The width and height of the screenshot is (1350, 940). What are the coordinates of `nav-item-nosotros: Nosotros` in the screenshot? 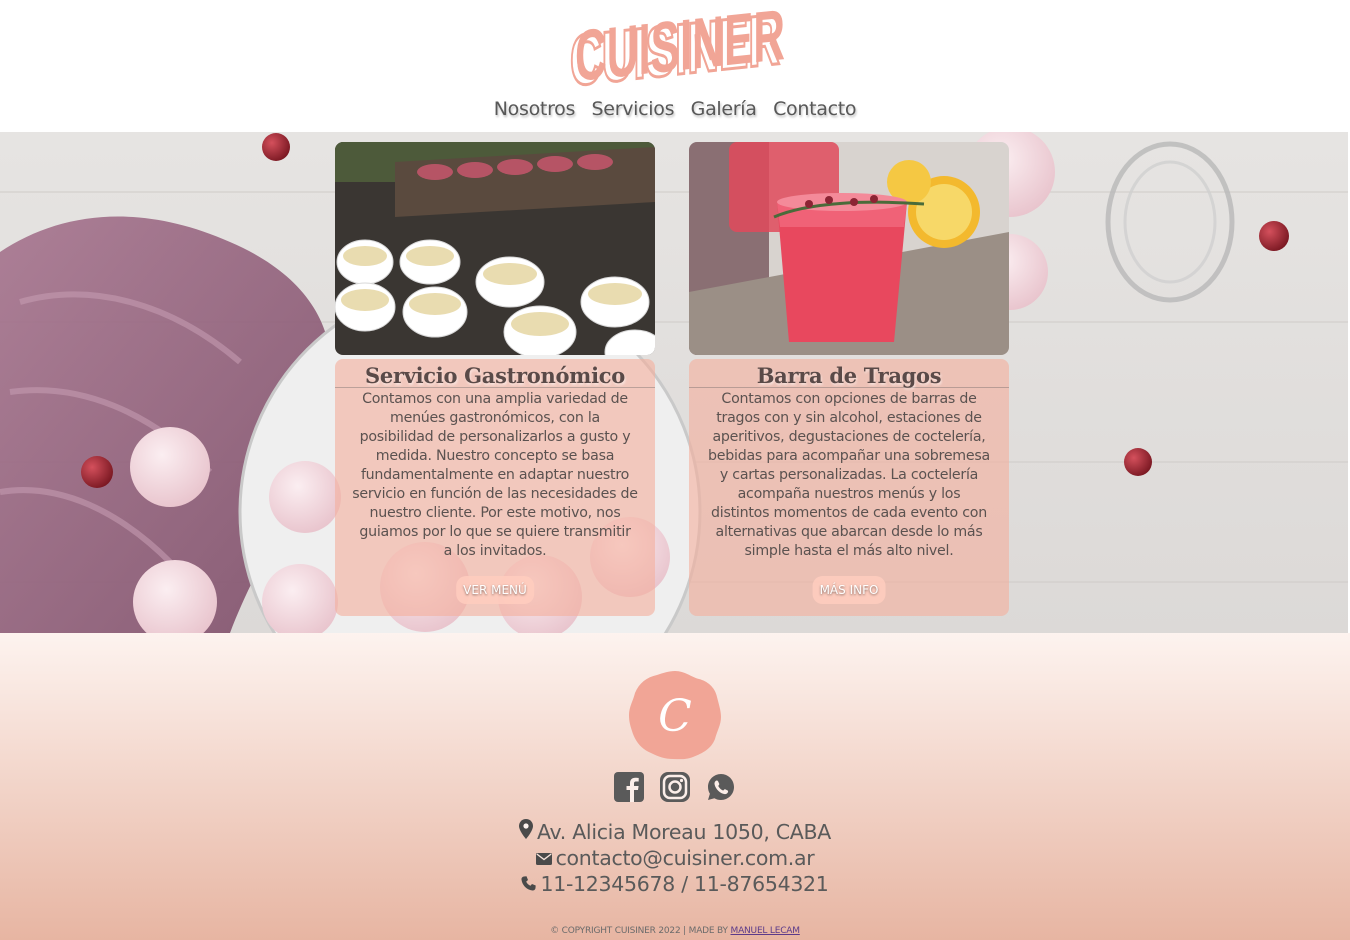 It's located at (535, 109).